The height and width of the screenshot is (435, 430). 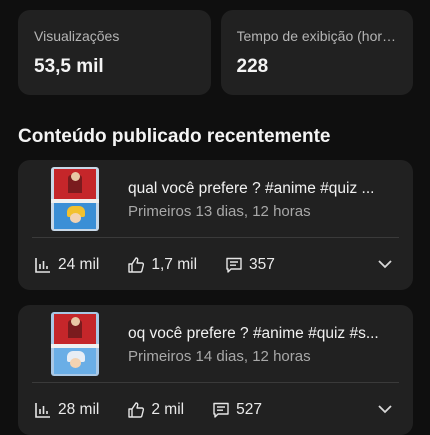 I want to click on video-metrics: 28 mil 2 mil 527, so click(x=216, y=410).